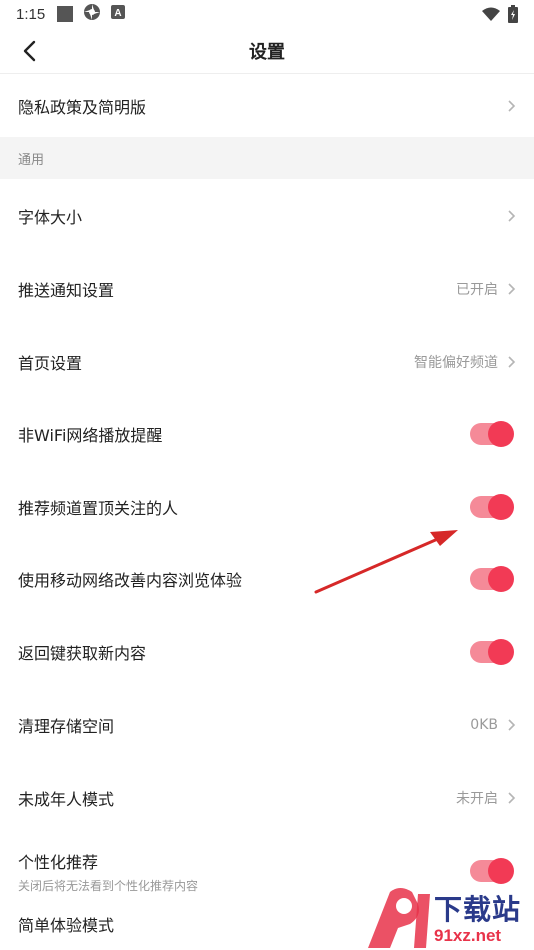  I want to click on page-title: 设置, so click(267, 52).